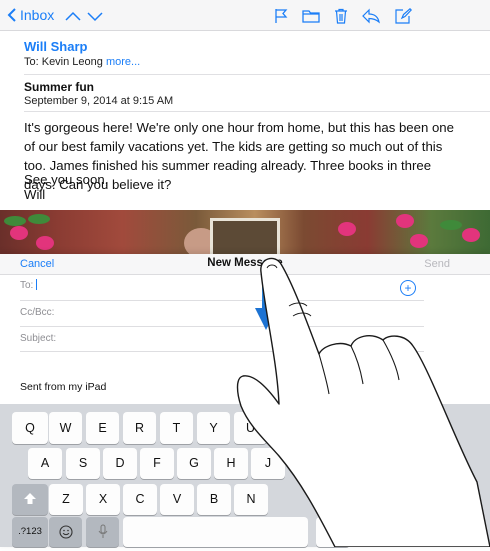  I want to click on chevron-up-icon, so click(73, 16).